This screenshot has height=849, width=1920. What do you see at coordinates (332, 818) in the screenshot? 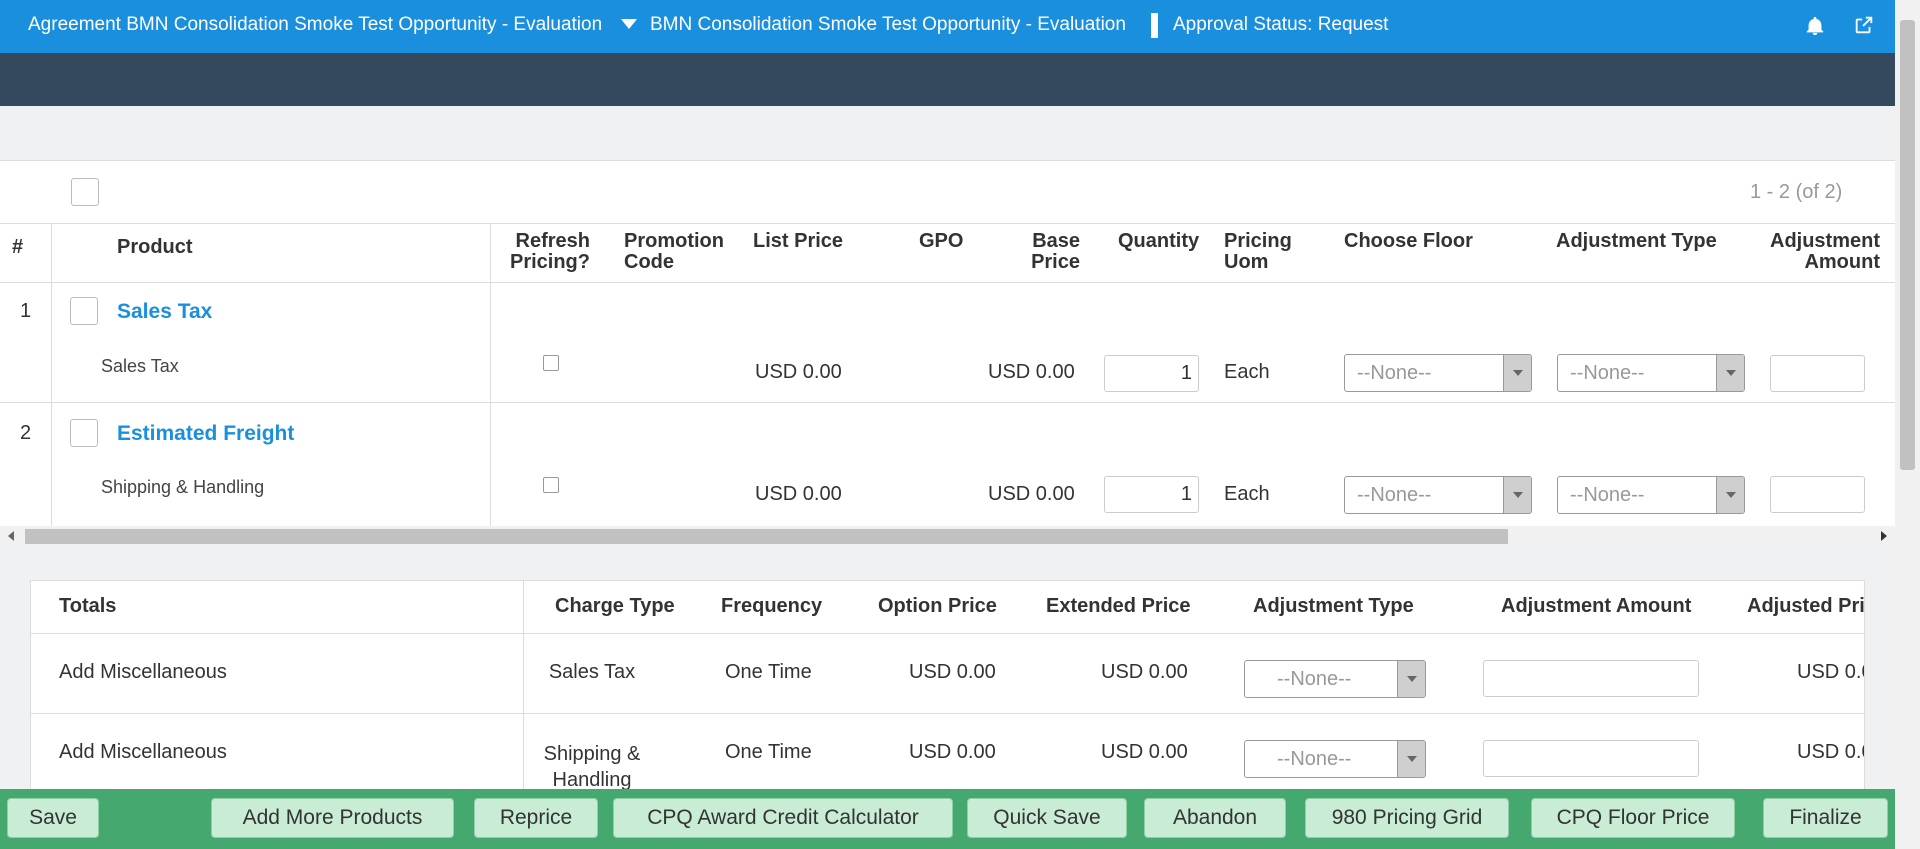
I see `add-more-products-button: Add More Products` at bounding box center [332, 818].